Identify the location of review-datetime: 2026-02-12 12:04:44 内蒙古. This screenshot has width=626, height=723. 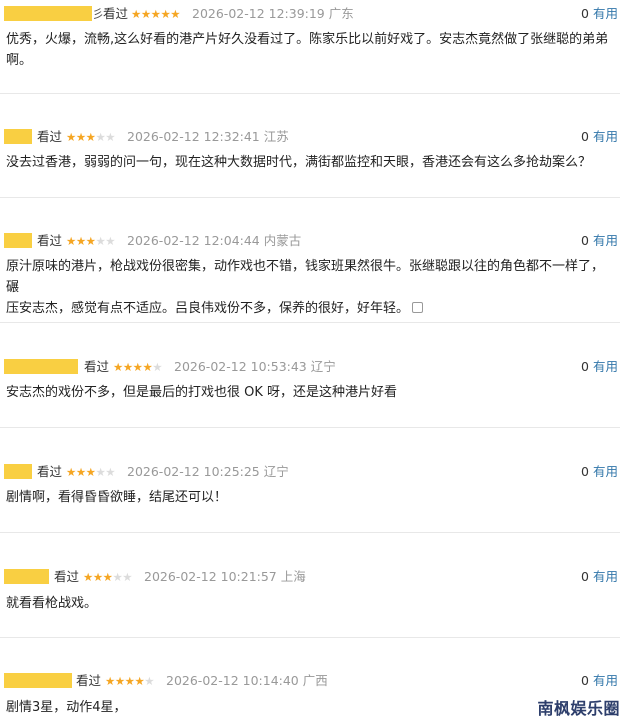
(214, 240).